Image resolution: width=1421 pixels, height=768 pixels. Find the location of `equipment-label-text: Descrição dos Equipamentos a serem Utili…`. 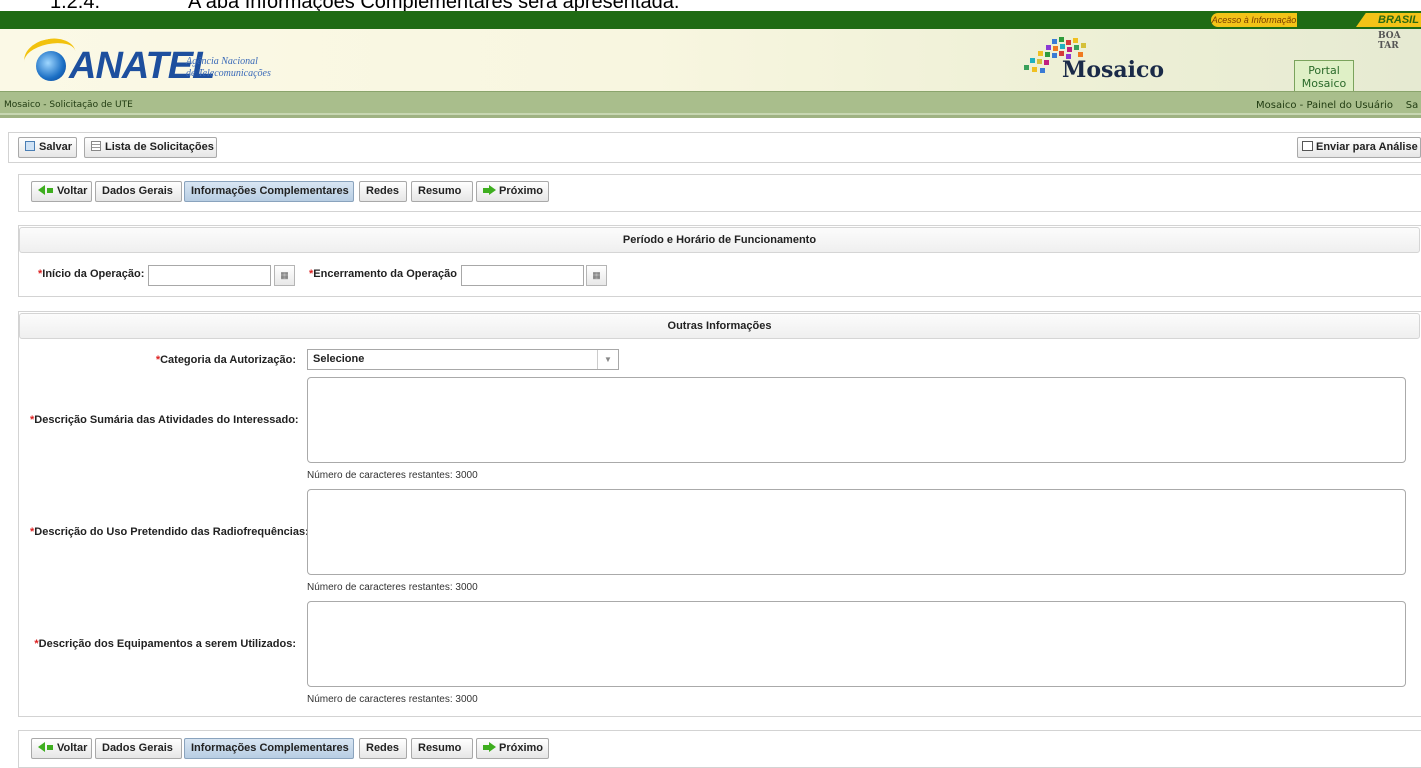

equipment-label-text: Descrição dos Equipamentos a serem Utili… is located at coordinates (167, 644).